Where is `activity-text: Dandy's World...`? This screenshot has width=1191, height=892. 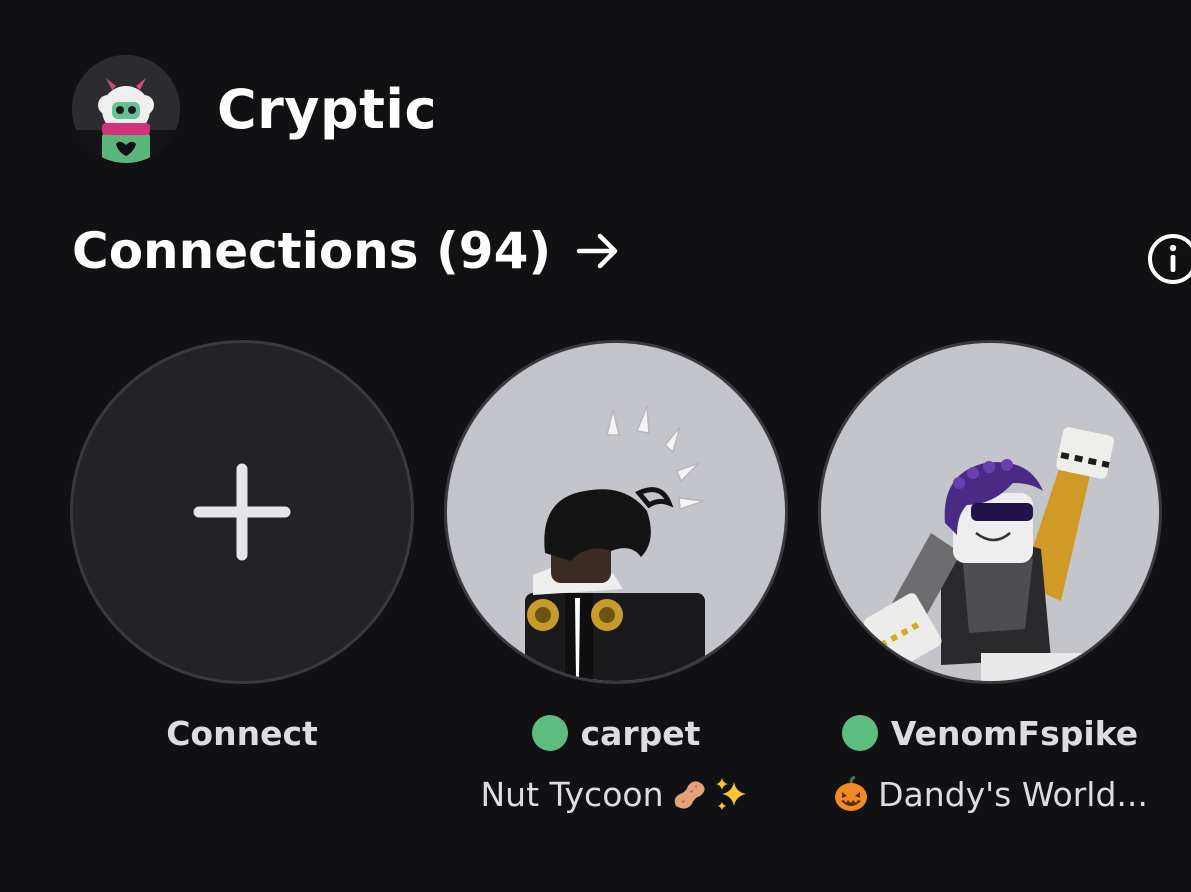
activity-text: Dandy's World... is located at coordinates (1013, 794).